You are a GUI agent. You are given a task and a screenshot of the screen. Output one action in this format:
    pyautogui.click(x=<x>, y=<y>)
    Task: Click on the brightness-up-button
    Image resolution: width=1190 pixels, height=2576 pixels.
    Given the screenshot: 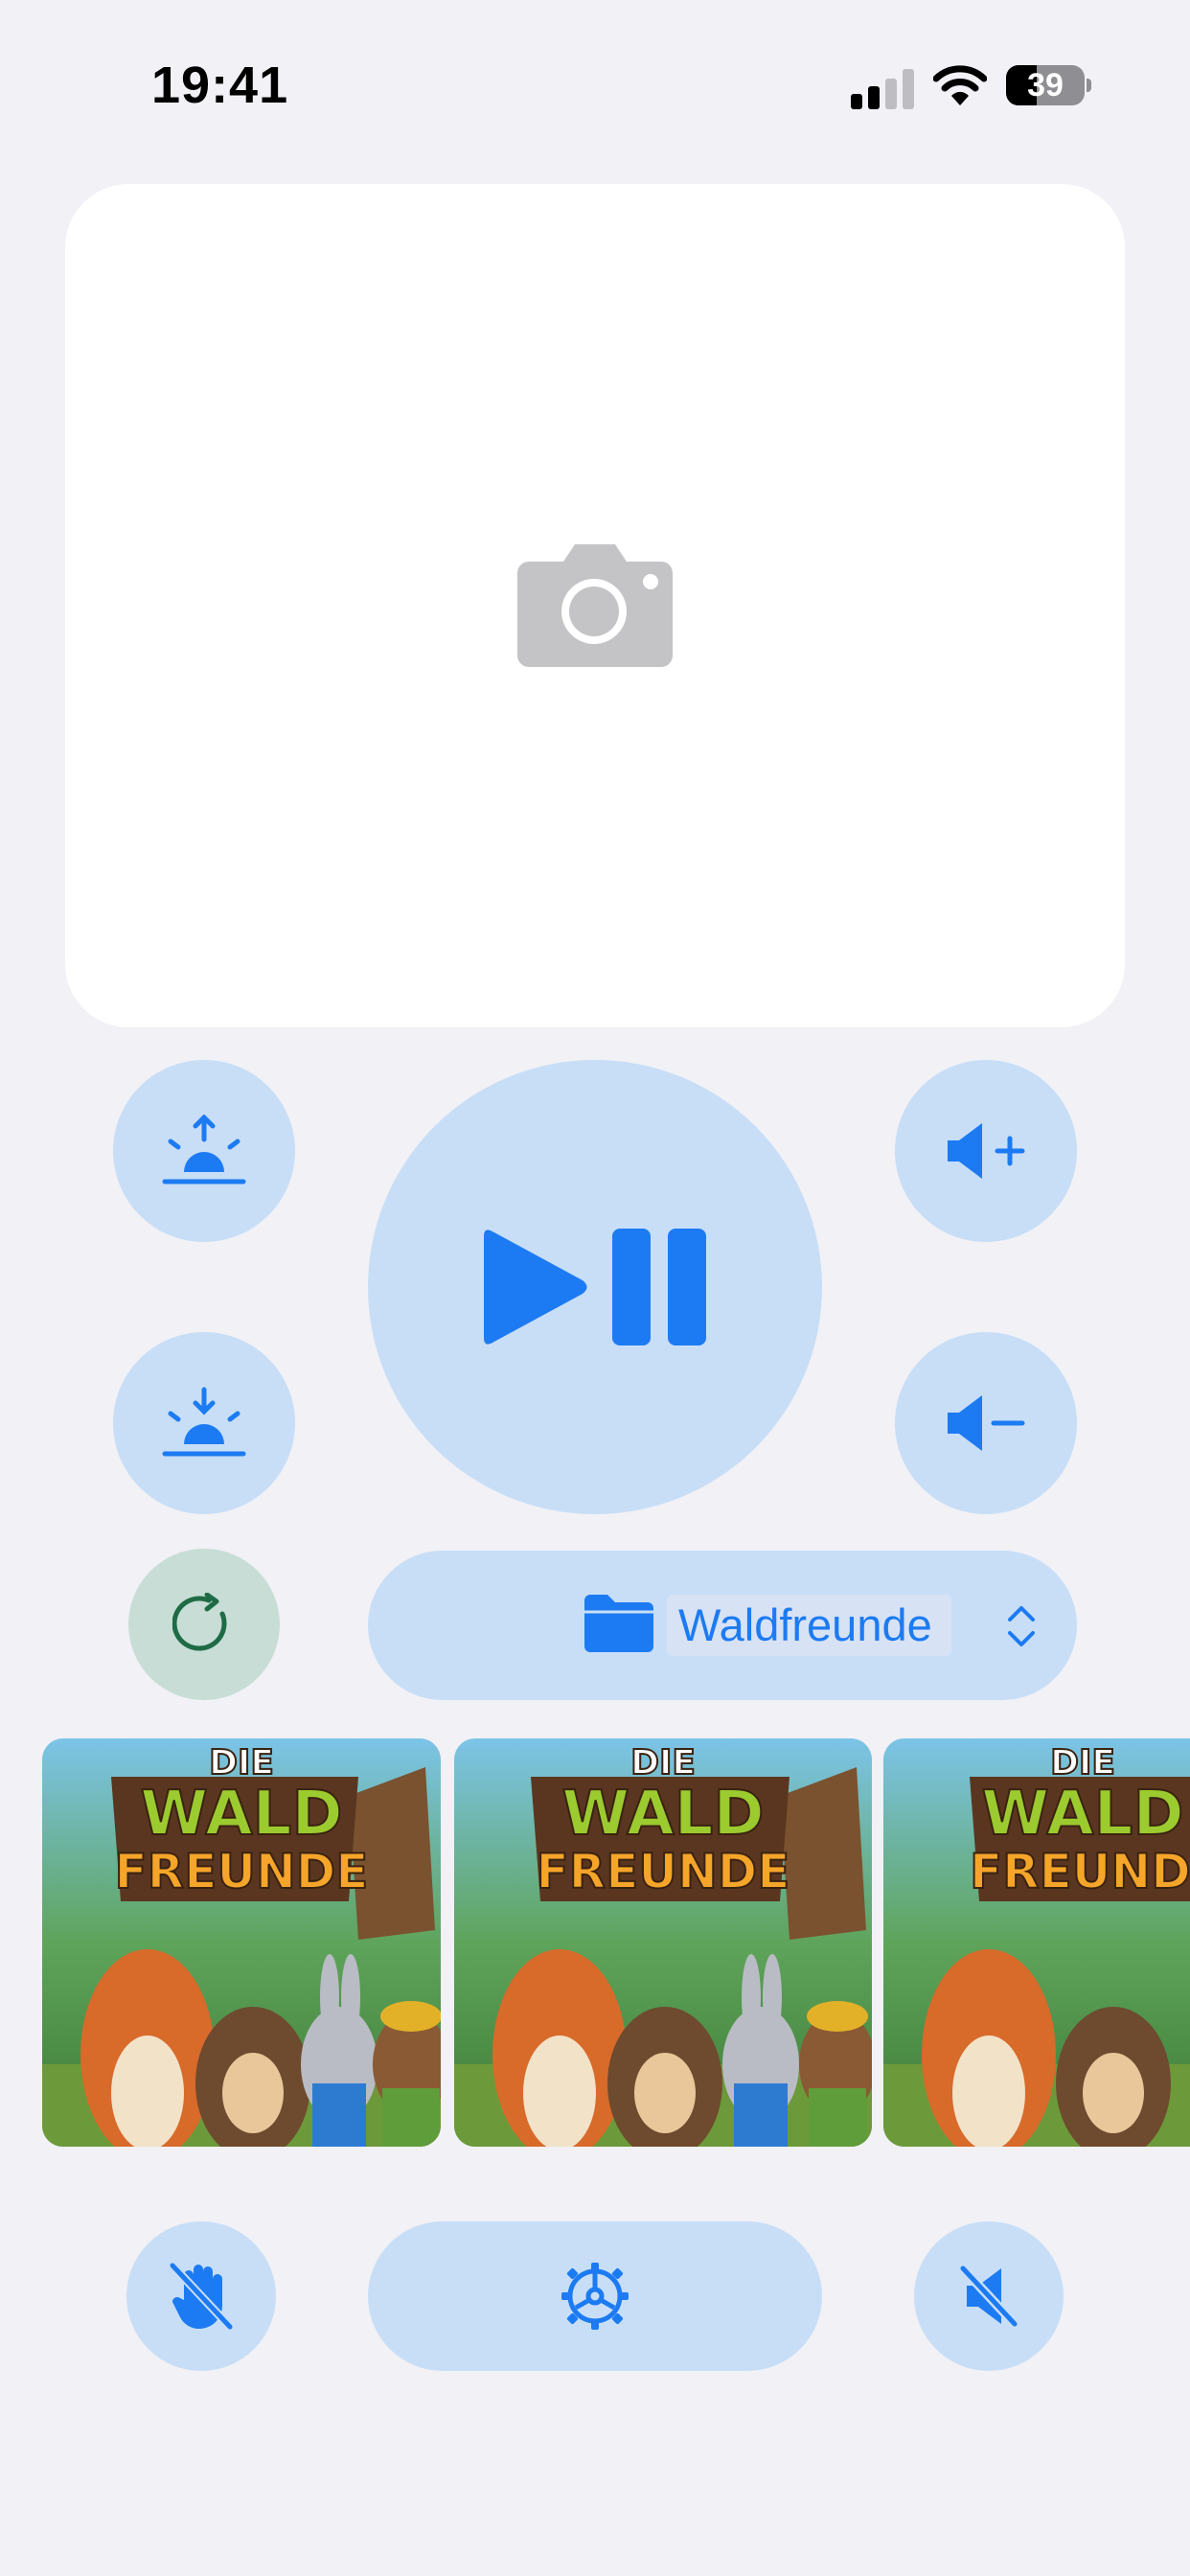 What is the action you would take?
    pyautogui.click(x=204, y=1151)
    